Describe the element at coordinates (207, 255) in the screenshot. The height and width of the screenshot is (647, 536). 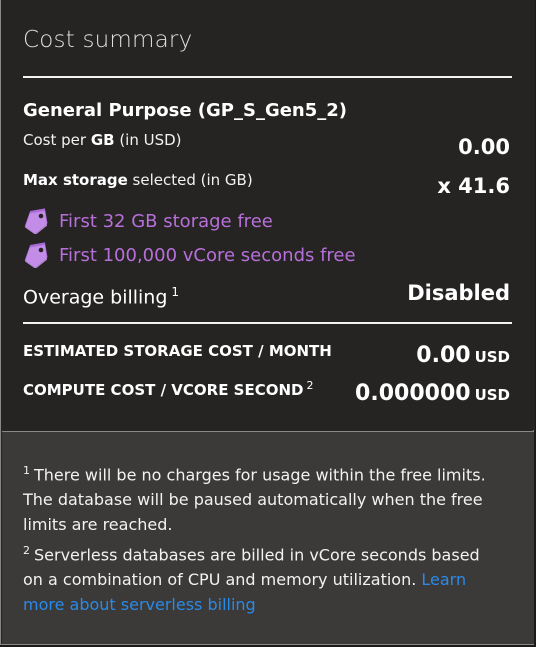
I see `free-vcore-label: First 100,000 vCore seconds free` at that location.